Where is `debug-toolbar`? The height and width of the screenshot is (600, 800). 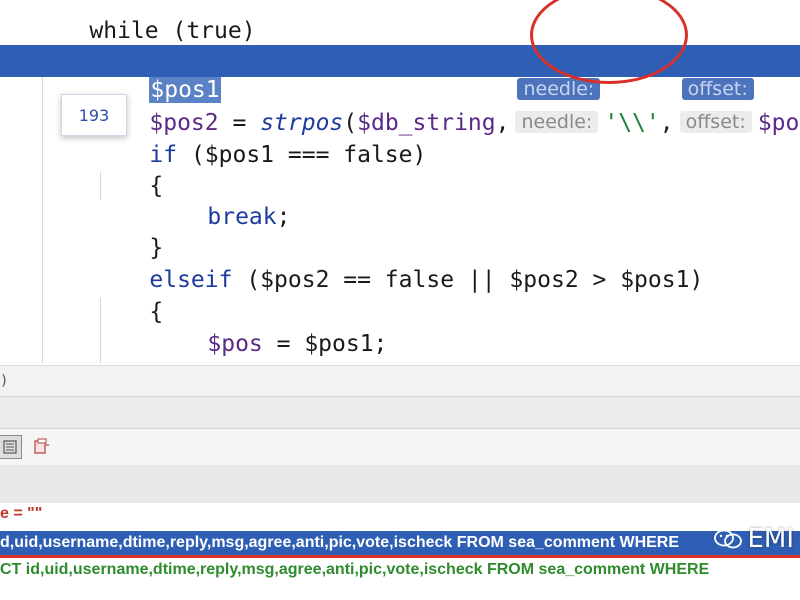 debug-toolbar is located at coordinates (400, 447).